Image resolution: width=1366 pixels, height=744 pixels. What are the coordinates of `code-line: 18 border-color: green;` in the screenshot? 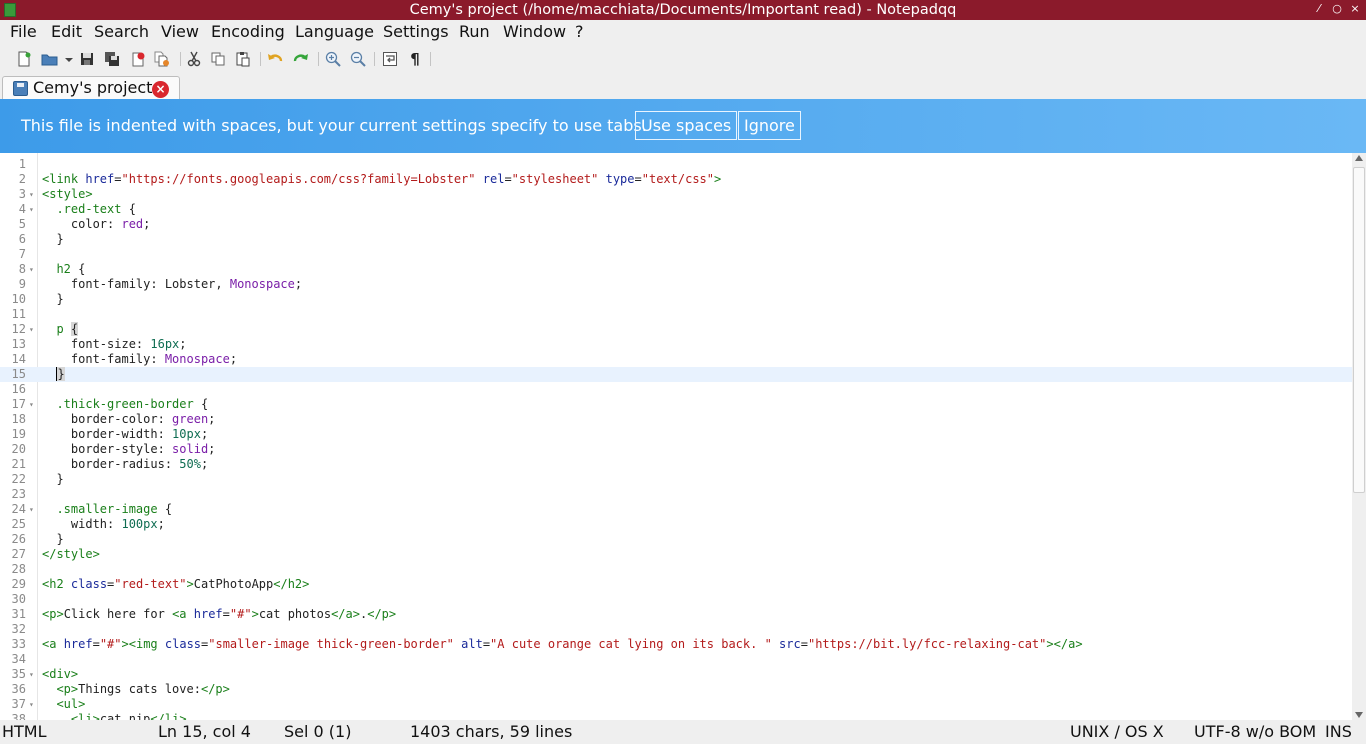 It's located at (676, 419).